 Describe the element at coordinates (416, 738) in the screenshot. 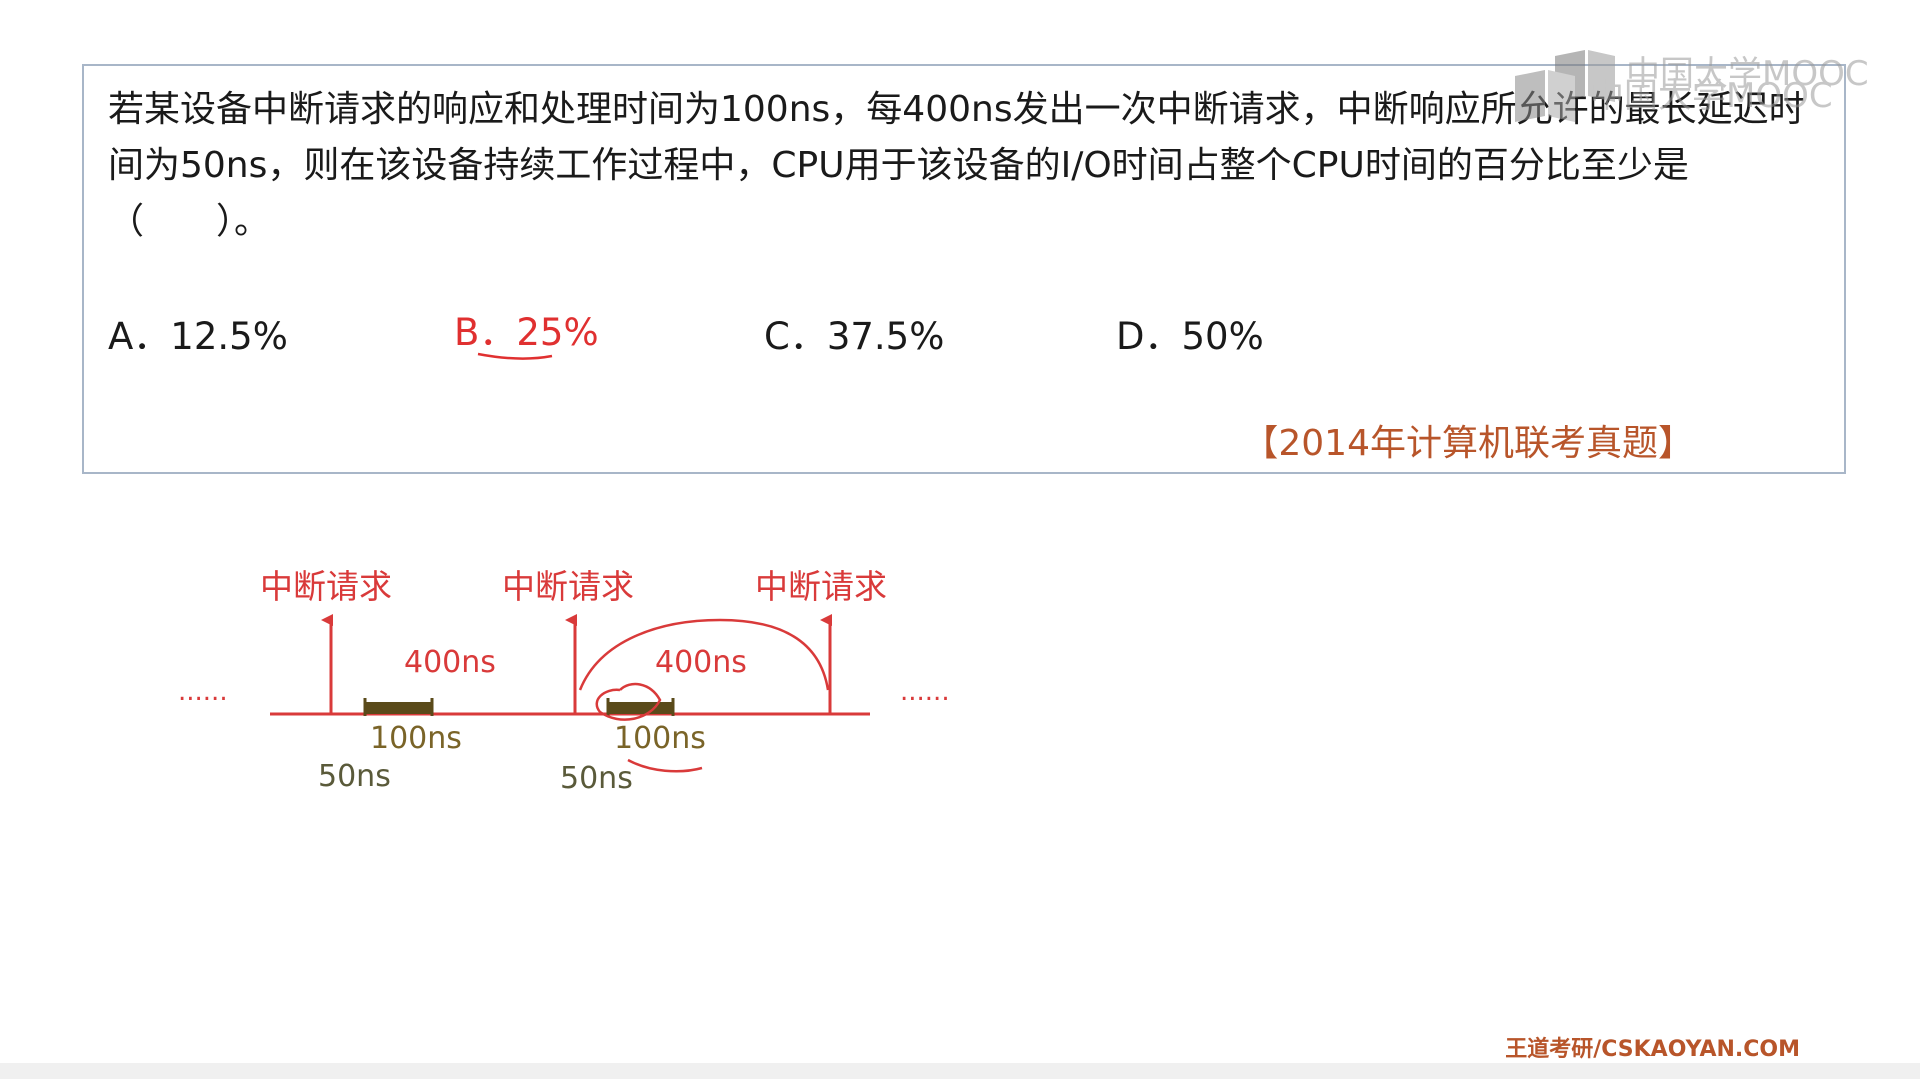

I see `service-label-1: 100ns` at that location.